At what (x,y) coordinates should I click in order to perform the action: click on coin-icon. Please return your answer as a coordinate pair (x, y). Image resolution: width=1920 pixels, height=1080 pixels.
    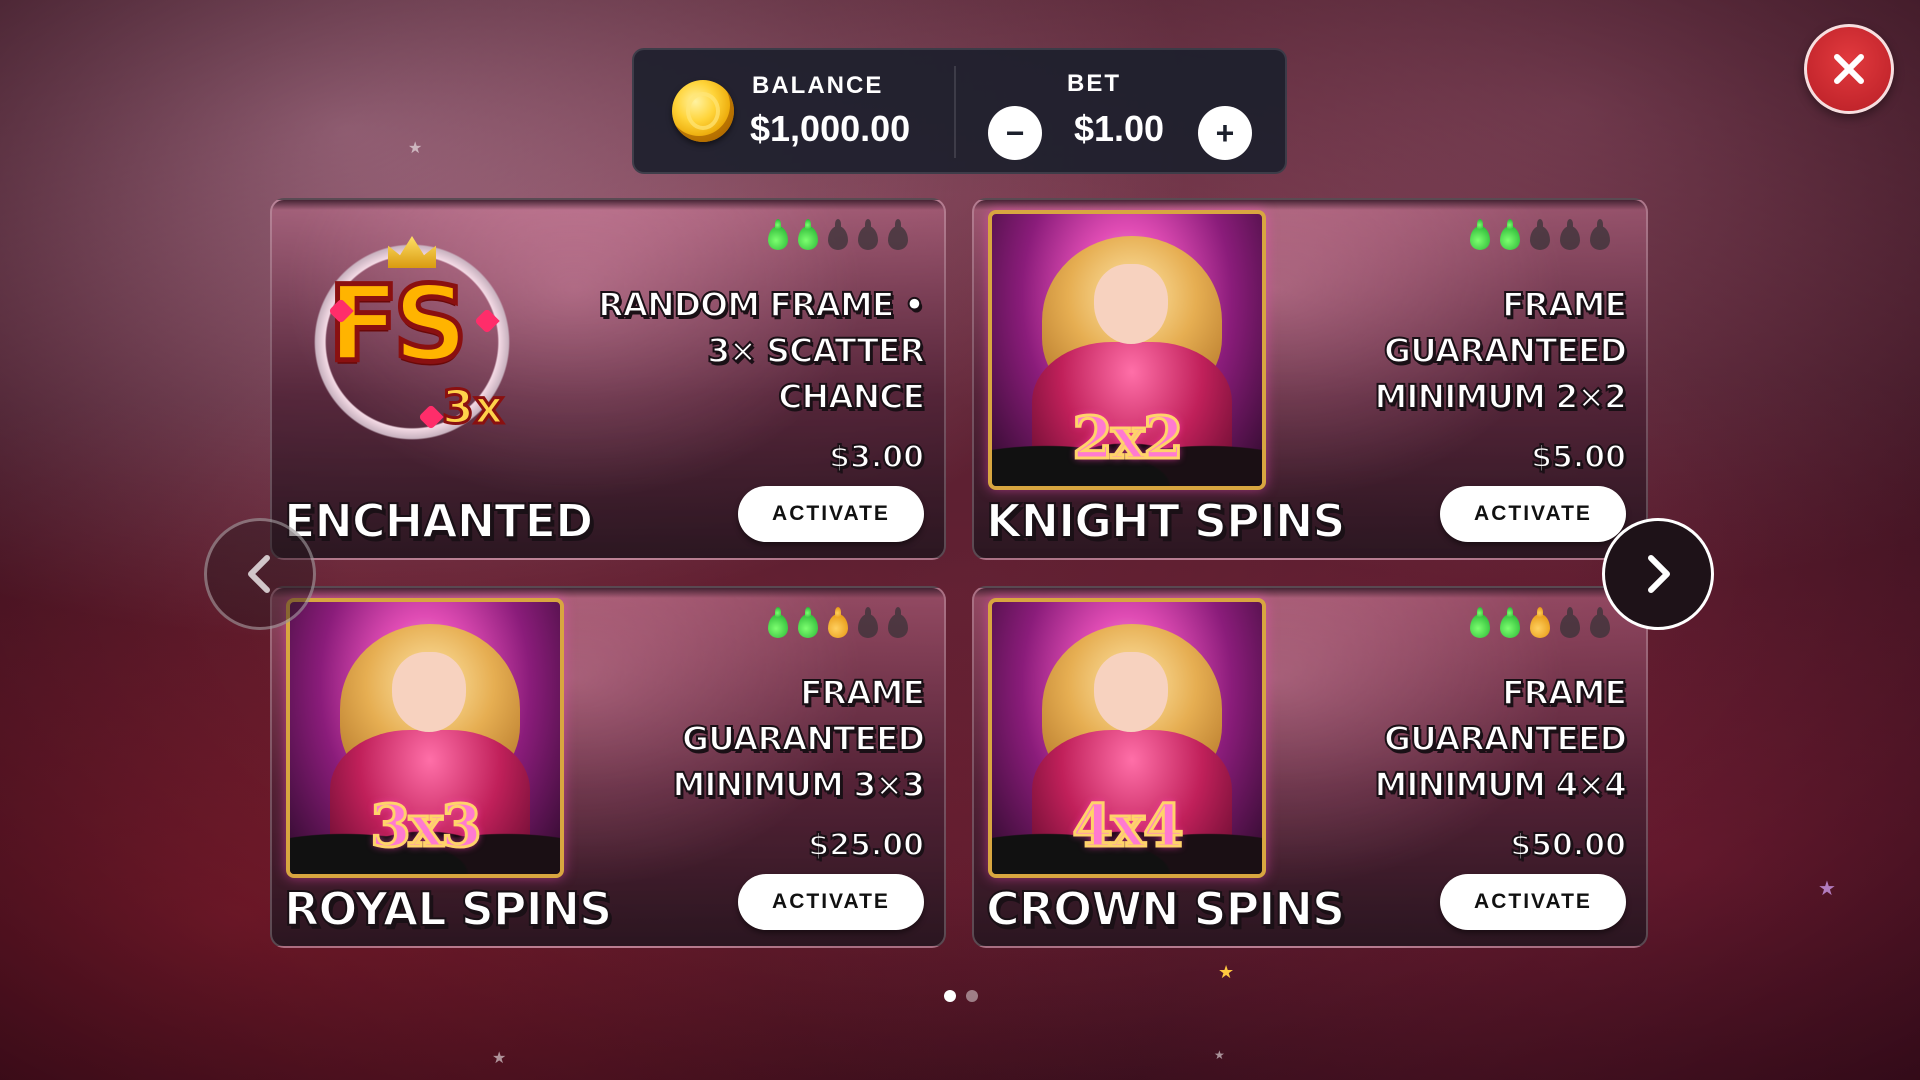
    Looking at the image, I should click on (703, 111).